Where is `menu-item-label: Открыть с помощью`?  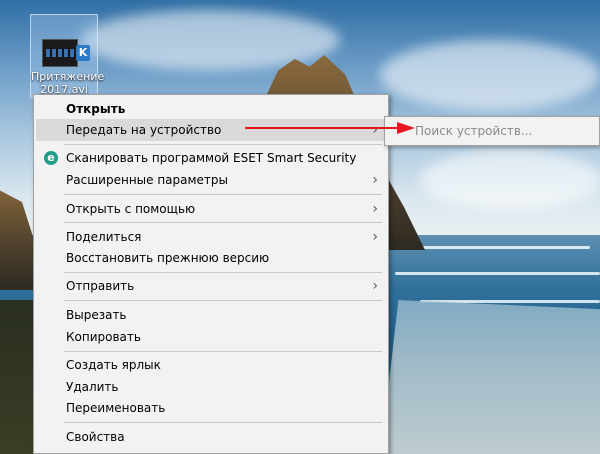
menu-item-label: Открыть с помощью is located at coordinates (131, 209).